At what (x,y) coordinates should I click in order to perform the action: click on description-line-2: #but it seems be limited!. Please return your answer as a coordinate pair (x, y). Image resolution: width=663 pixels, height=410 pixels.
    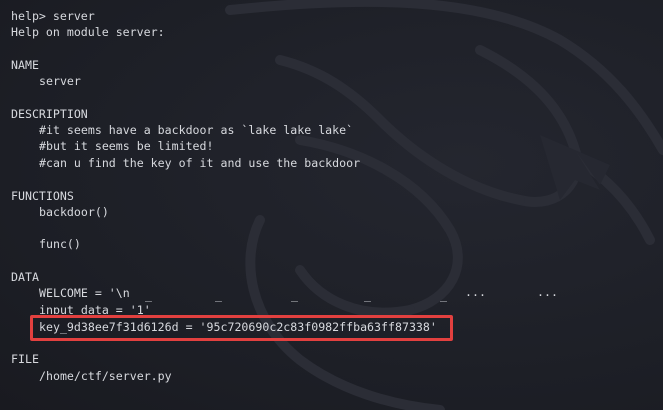
    Looking at the image, I should click on (126, 146).